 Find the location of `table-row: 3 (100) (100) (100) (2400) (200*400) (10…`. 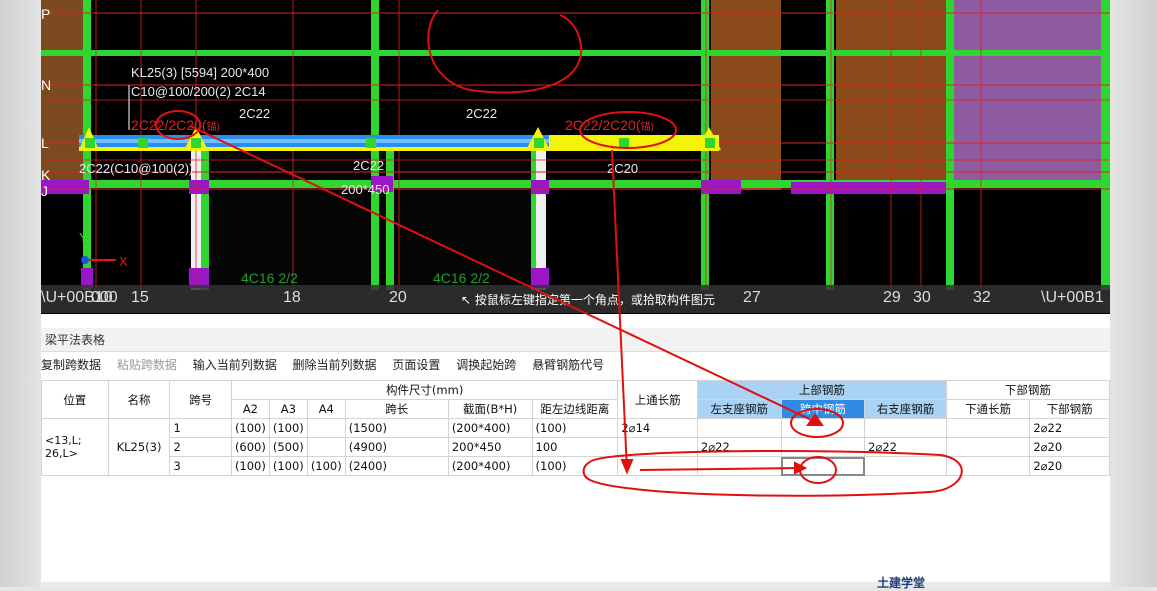

table-row: 3 (100) (100) (100) (2400) (200*400) (10… is located at coordinates (576, 466).